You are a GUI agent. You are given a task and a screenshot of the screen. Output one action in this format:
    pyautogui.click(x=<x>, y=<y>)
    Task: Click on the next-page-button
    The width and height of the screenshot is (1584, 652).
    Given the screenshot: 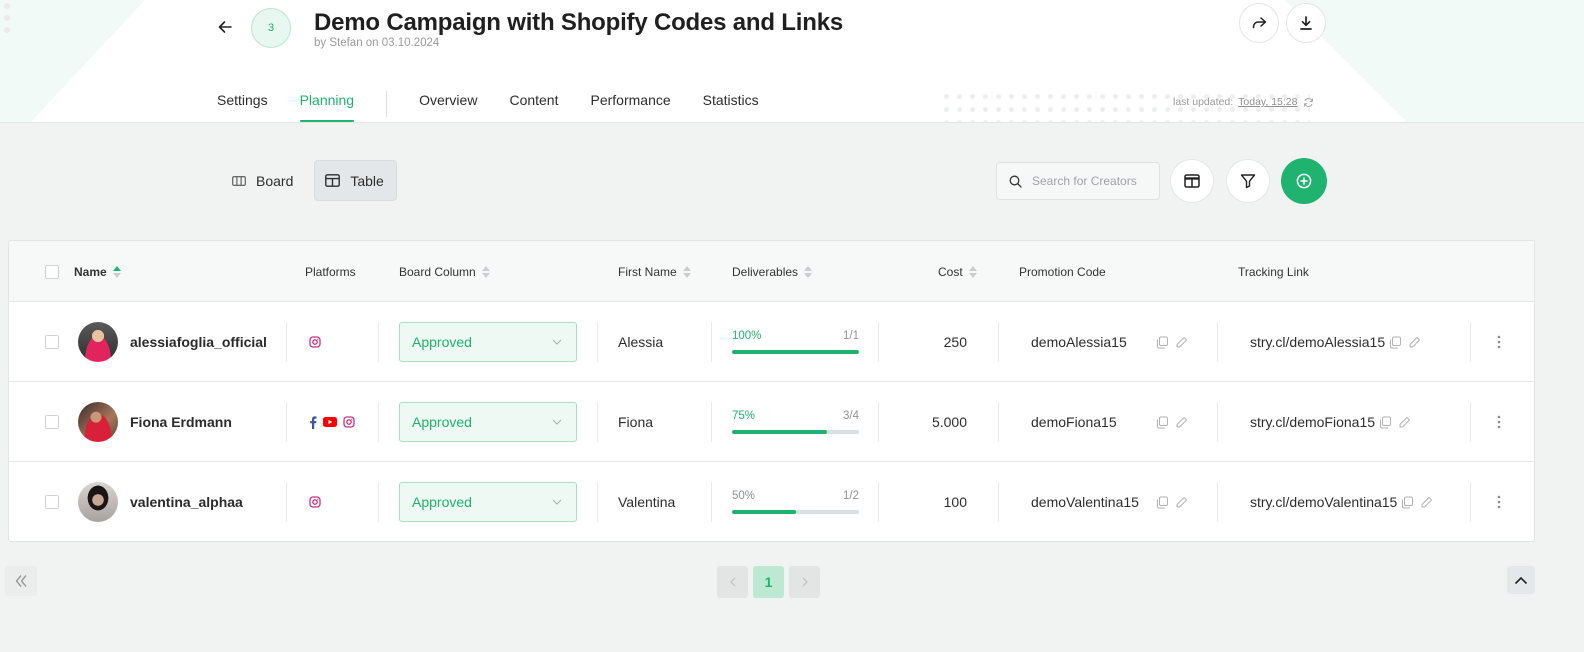 What is the action you would take?
    pyautogui.click(x=804, y=582)
    